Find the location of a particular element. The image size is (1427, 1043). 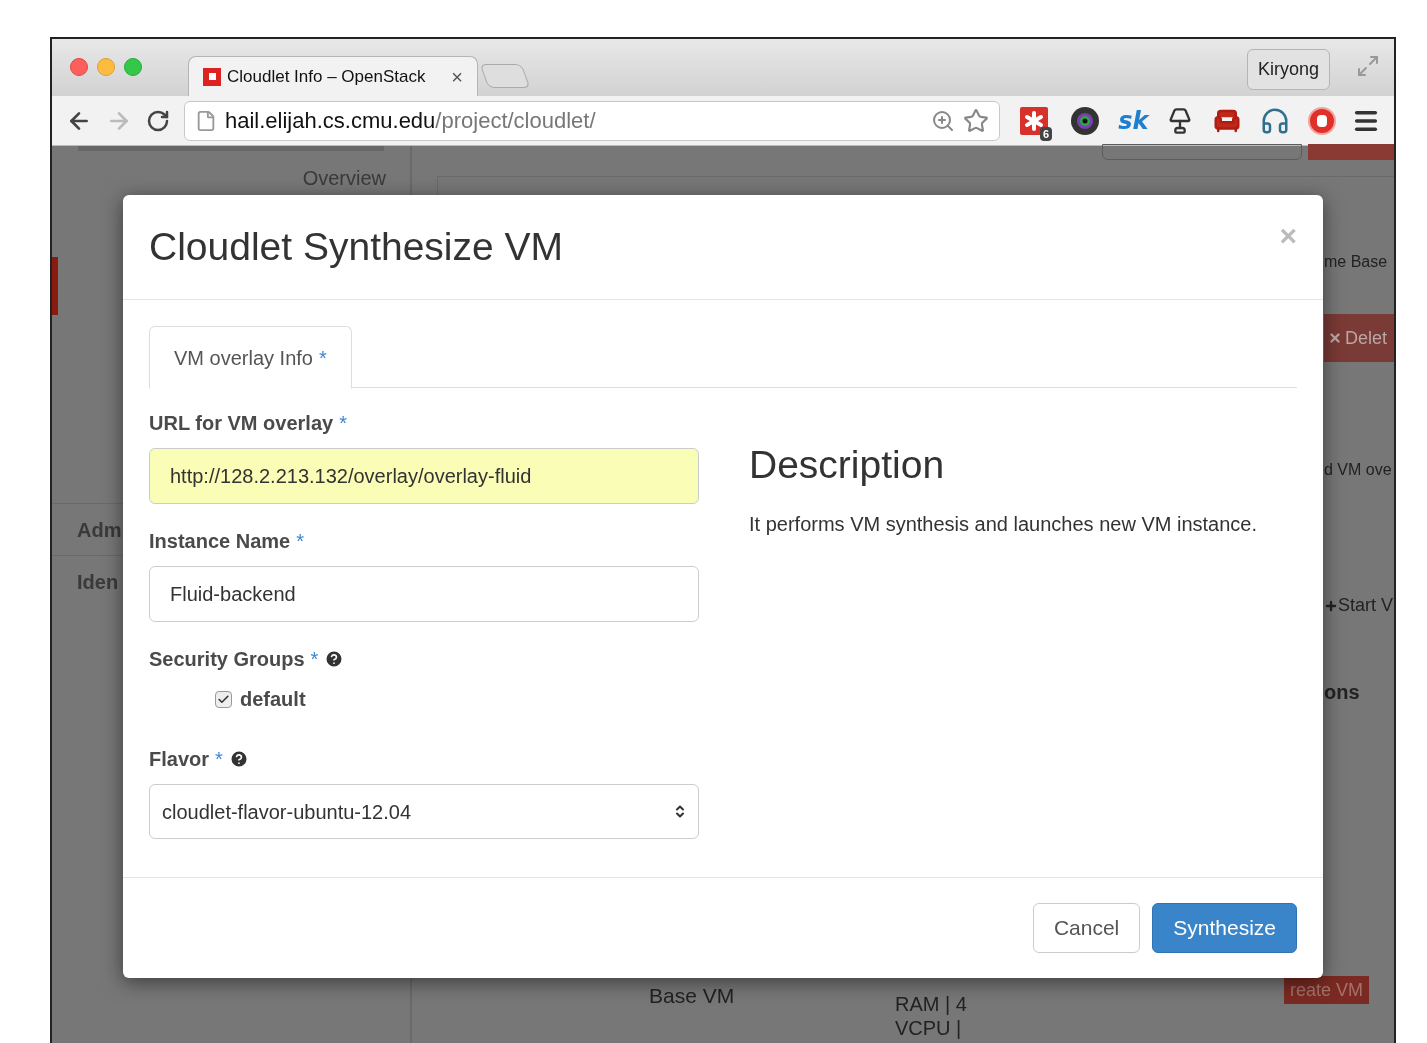

x-icon is located at coordinates (1335, 338).